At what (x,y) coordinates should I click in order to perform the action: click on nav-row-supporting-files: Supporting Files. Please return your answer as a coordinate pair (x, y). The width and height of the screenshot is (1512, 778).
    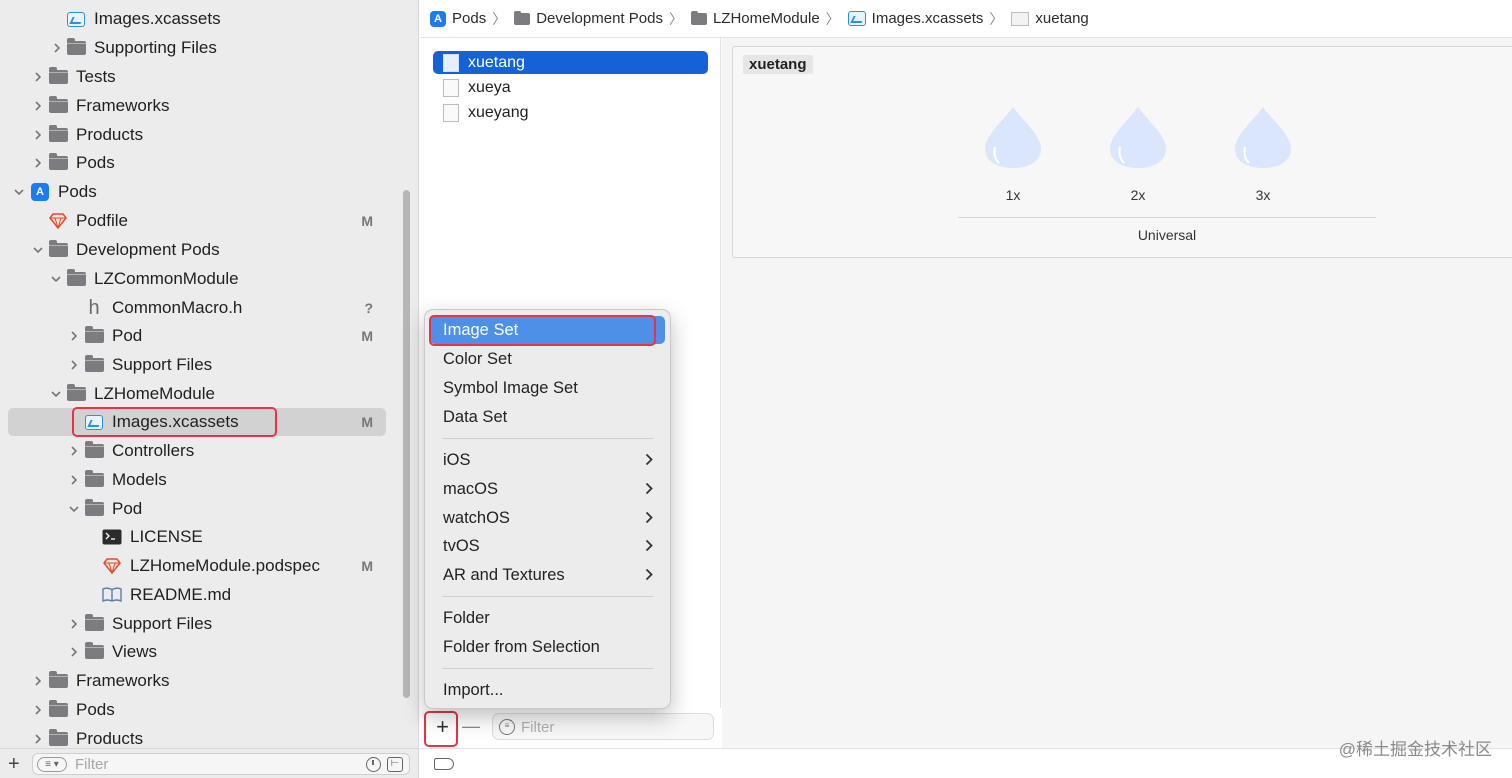
    Looking at the image, I should click on (197, 48).